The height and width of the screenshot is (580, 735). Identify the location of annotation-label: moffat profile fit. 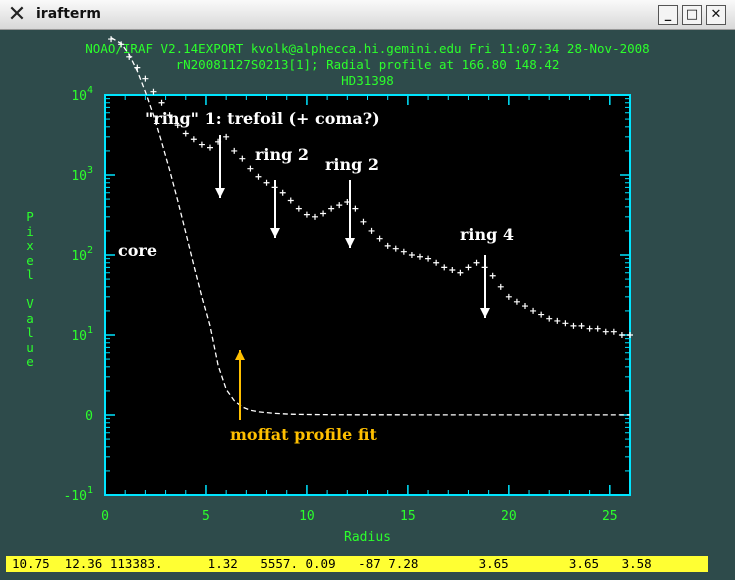
(303, 434).